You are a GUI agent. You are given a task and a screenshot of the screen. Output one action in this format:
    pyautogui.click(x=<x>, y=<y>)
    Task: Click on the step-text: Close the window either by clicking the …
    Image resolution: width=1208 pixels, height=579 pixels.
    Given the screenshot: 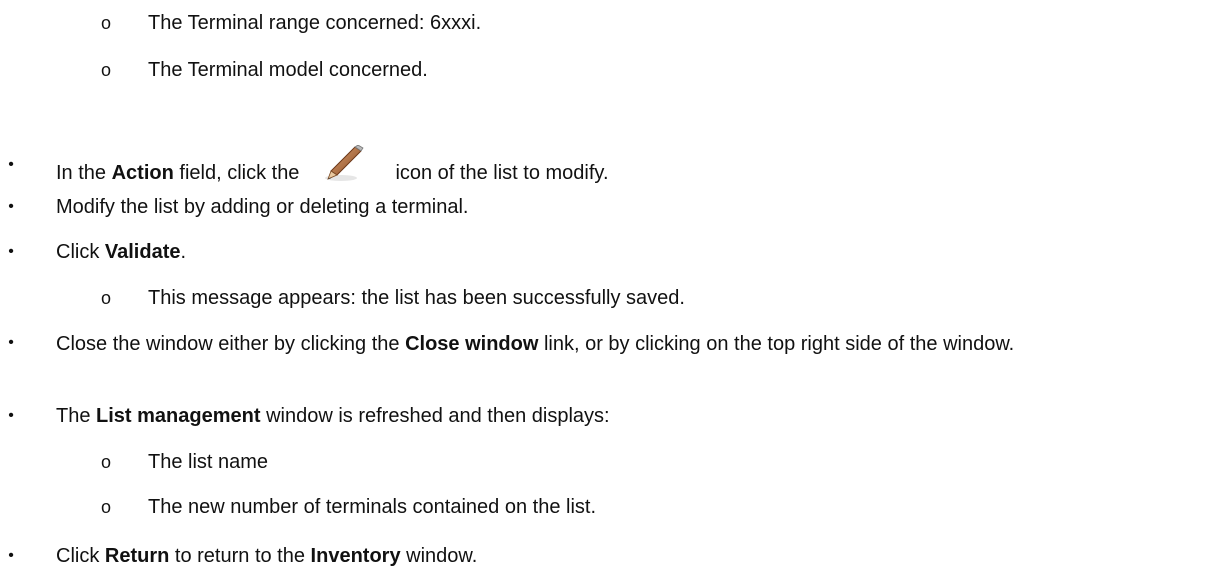 What is the action you would take?
    pyautogui.click(x=535, y=344)
    